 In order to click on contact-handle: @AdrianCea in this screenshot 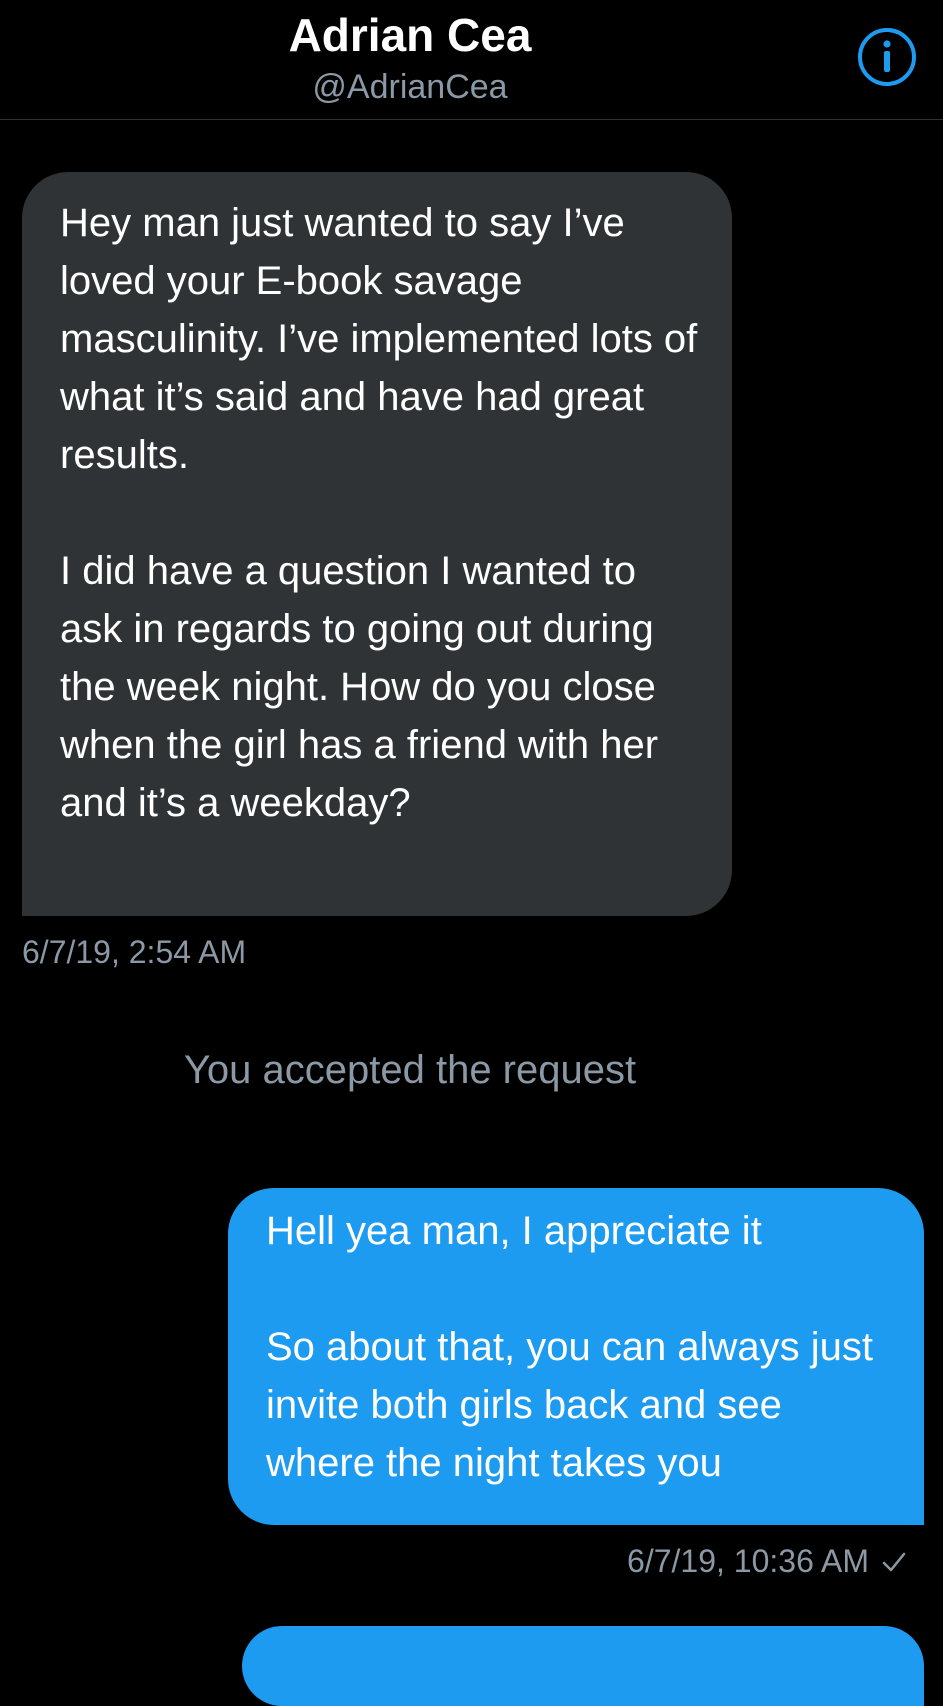, I will do `click(410, 87)`.